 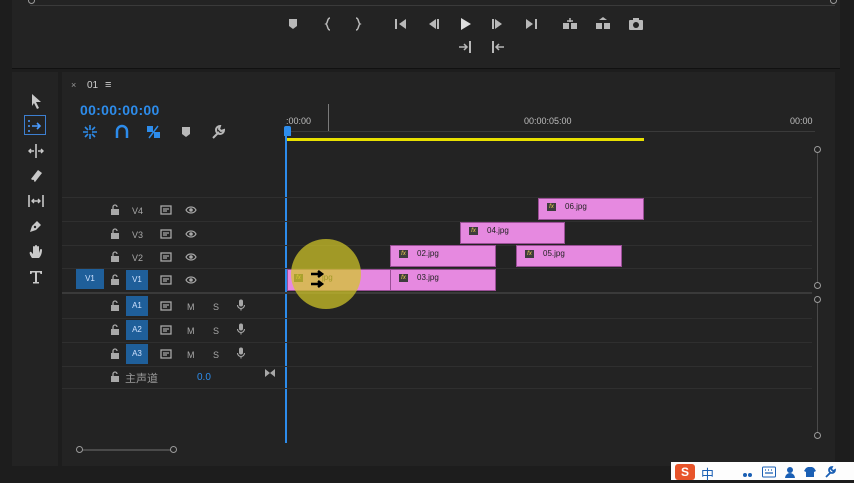 I want to click on clip-02: fx 02.jpg, so click(x=443, y=256).